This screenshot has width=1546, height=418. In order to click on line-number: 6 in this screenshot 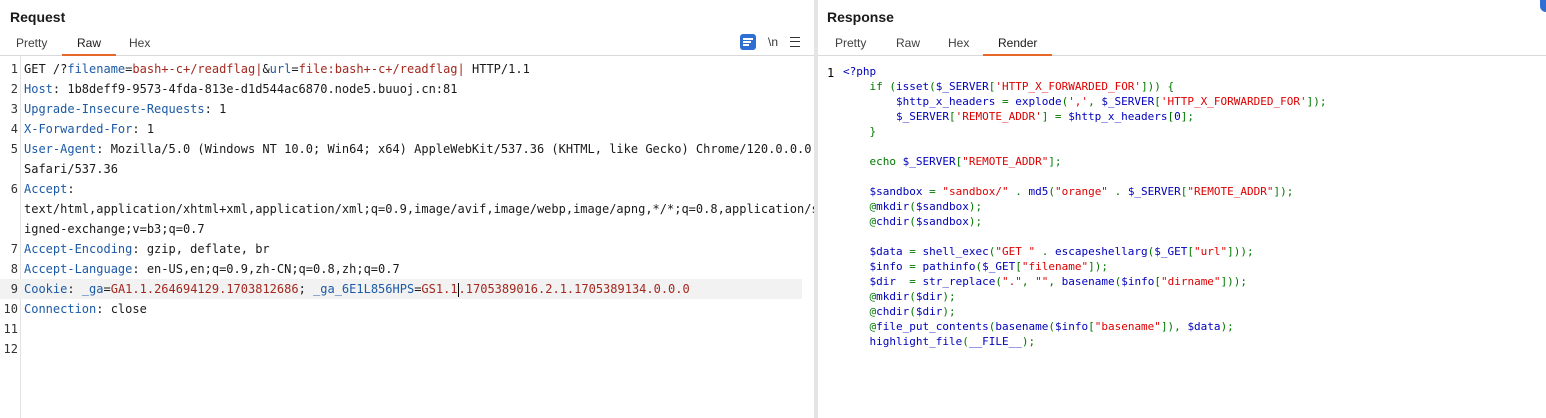, I will do `click(14, 189)`.